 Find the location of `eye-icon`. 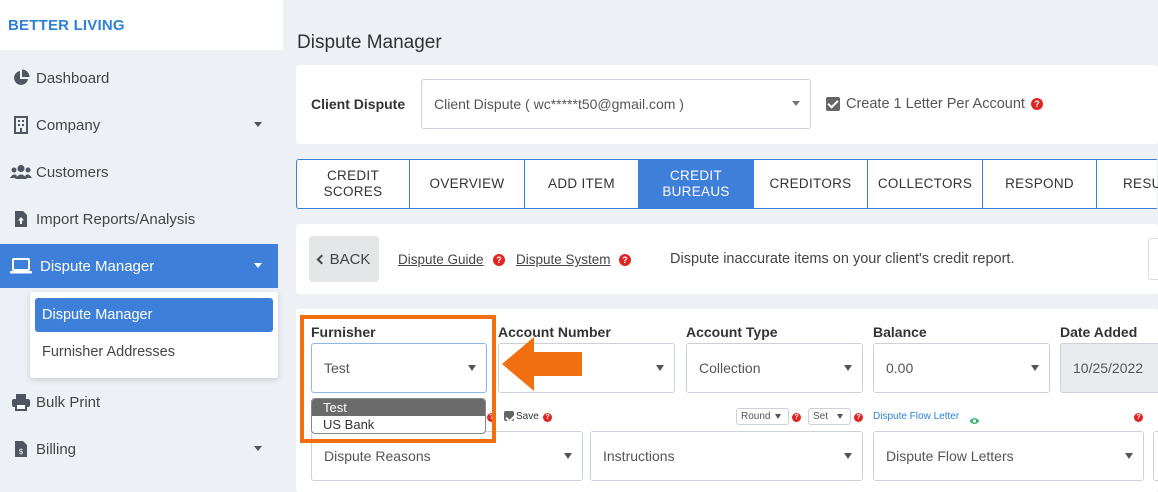

eye-icon is located at coordinates (974, 421).